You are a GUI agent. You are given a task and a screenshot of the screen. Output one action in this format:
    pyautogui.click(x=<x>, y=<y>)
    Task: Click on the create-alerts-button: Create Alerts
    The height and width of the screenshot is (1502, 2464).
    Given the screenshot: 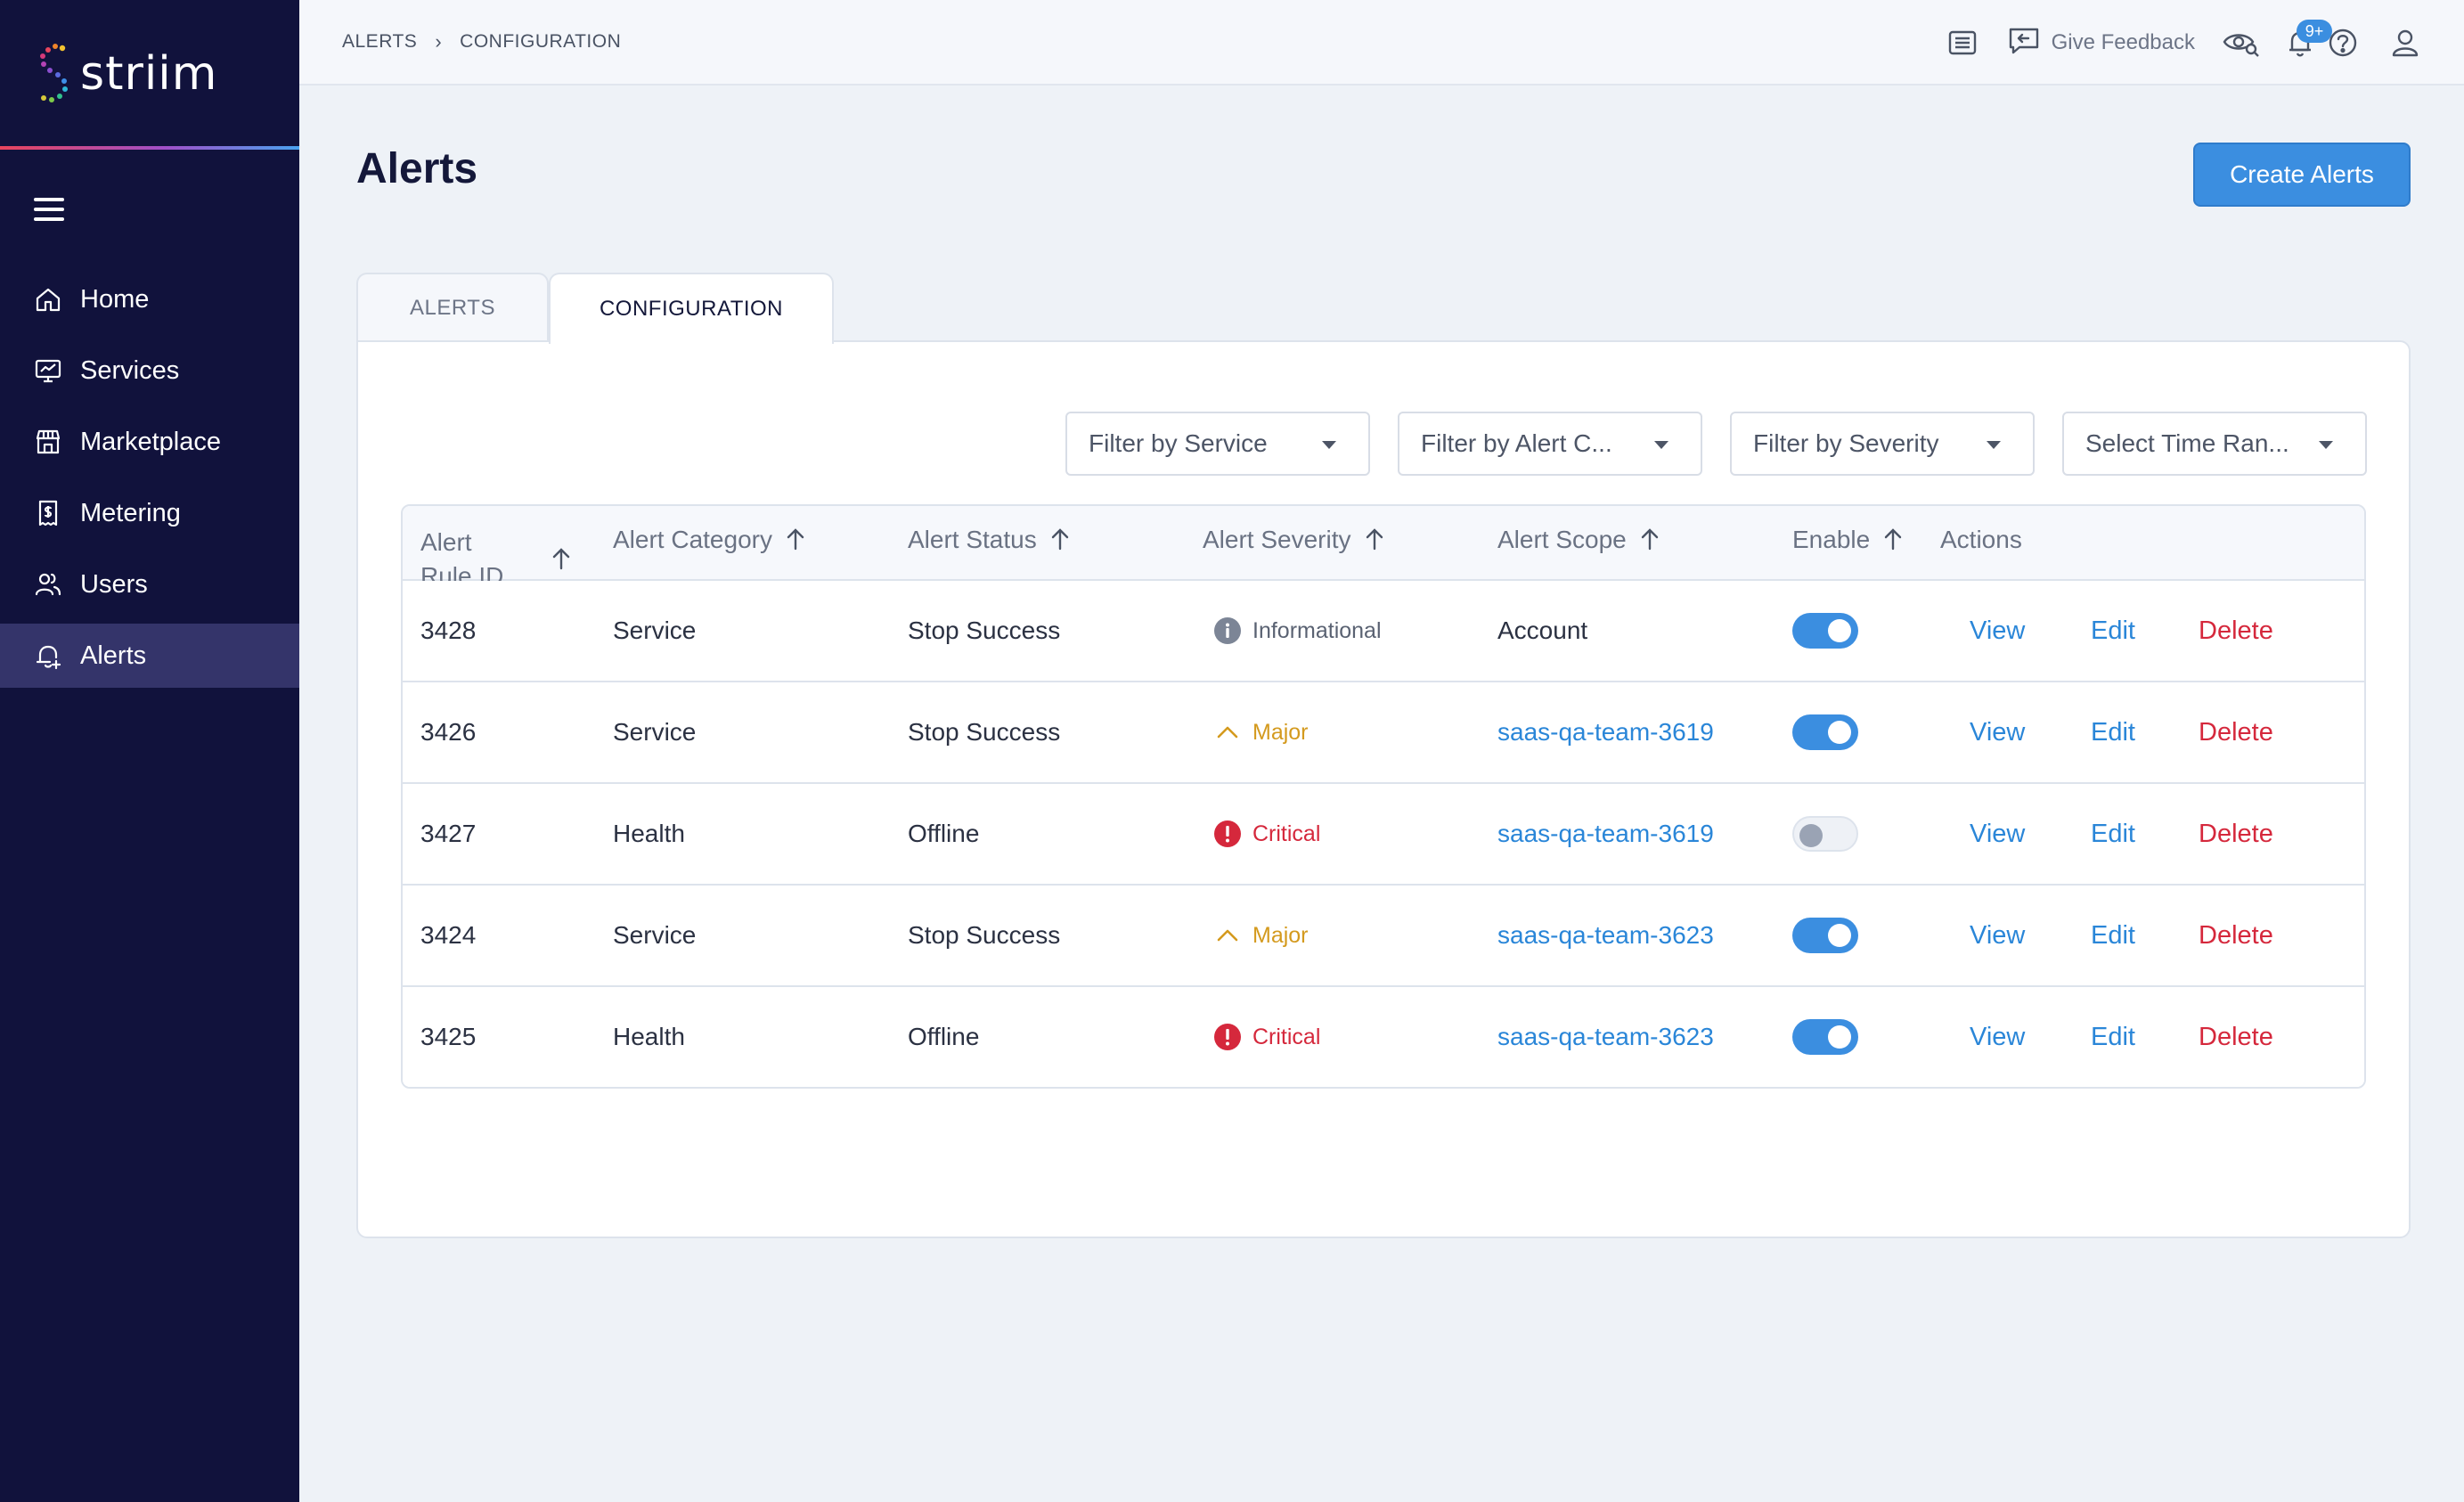 What is the action you would take?
    pyautogui.click(x=2302, y=175)
    